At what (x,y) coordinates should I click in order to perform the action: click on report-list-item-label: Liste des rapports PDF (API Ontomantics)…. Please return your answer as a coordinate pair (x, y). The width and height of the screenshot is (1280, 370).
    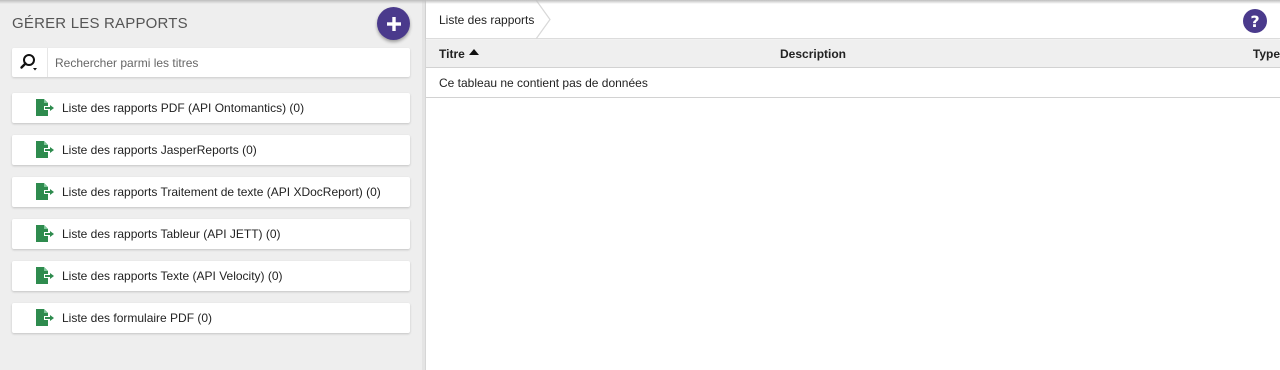
    Looking at the image, I should click on (183, 108).